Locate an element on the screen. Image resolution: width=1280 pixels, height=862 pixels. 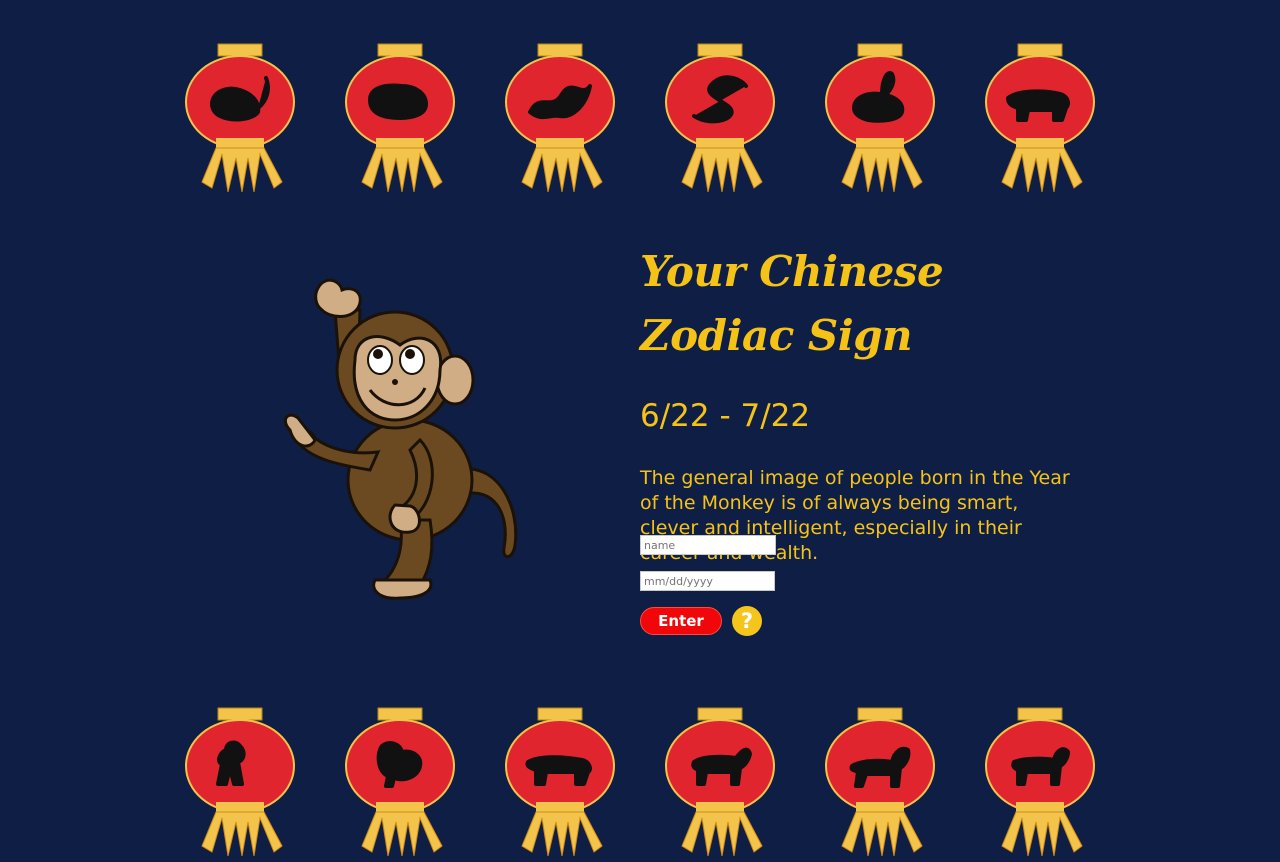
form-actions: Enter ? is located at coordinates (708, 621).